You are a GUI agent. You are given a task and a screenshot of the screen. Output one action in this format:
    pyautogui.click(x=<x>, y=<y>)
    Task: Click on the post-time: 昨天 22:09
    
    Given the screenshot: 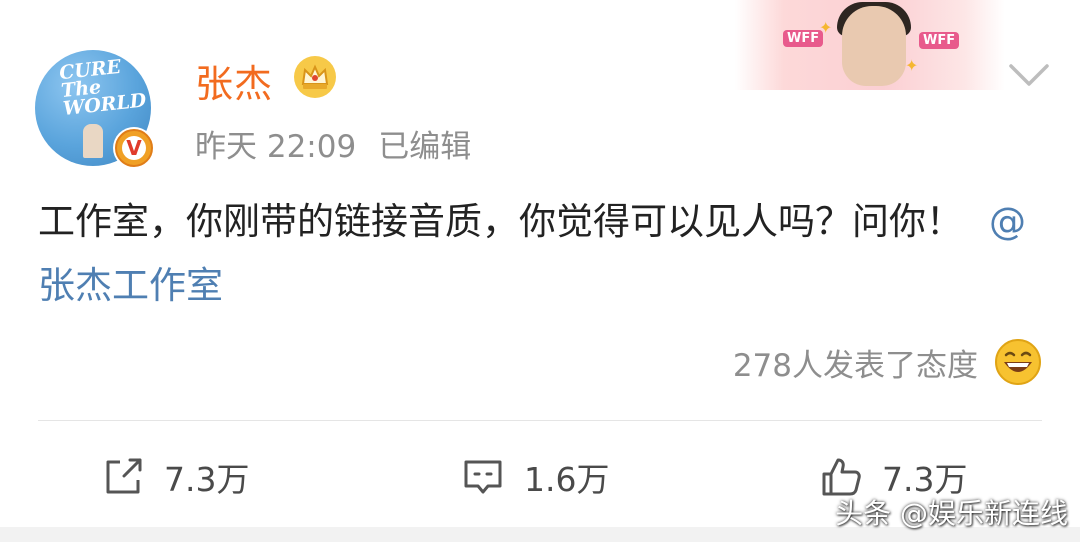 What is the action you would take?
    pyautogui.click(x=276, y=147)
    